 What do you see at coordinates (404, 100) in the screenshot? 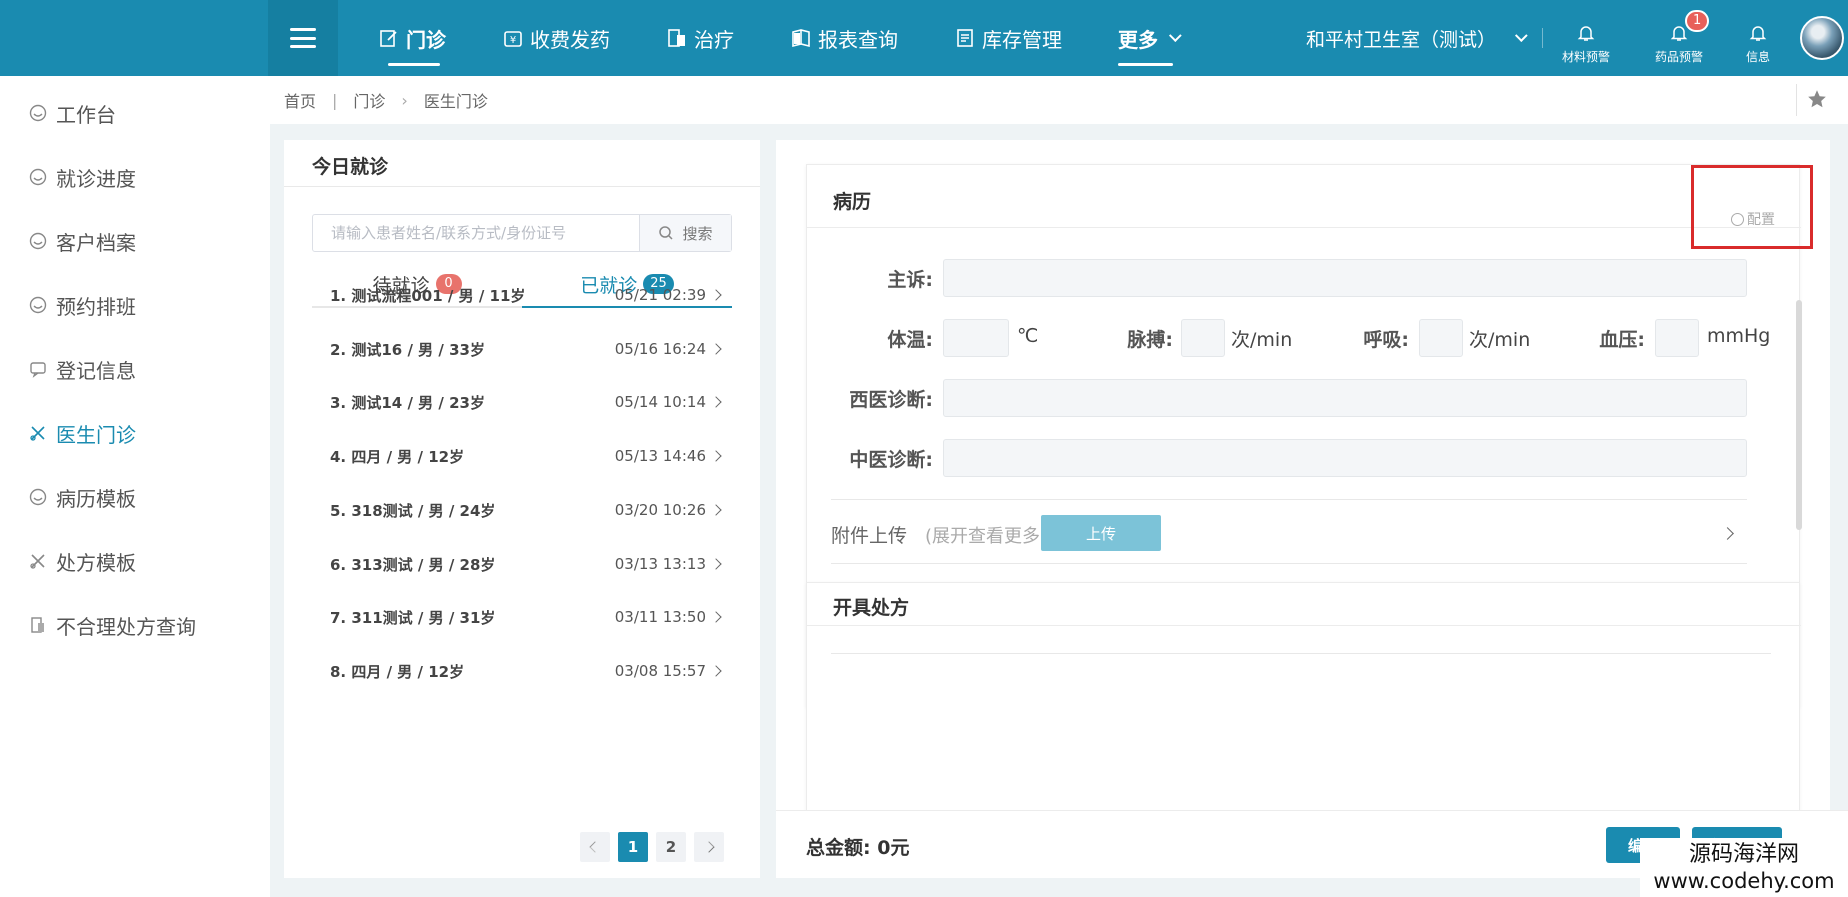
I see `chevron-right-icon: ›` at bounding box center [404, 100].